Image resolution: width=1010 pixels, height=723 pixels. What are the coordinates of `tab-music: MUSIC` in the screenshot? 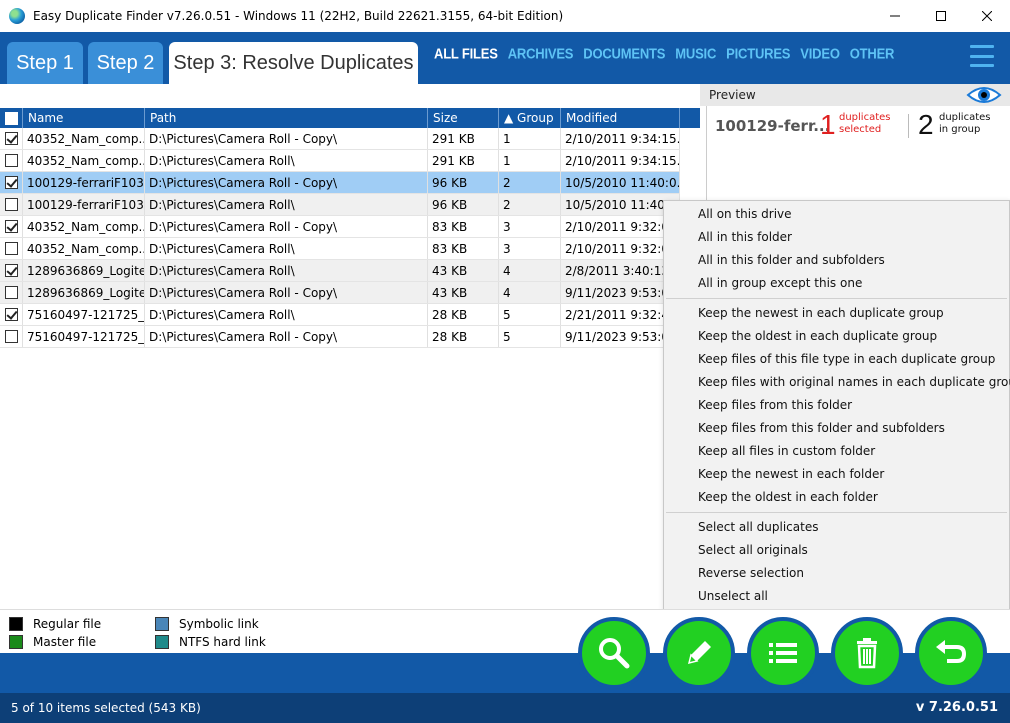 It's located at (695, 53).